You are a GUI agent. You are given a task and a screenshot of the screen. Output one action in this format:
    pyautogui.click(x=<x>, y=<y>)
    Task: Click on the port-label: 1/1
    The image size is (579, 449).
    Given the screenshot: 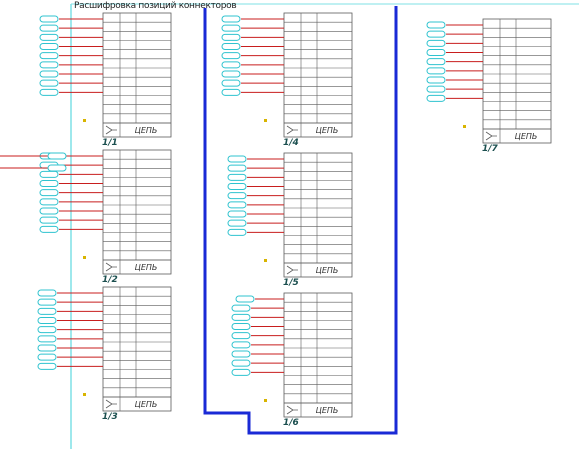 What is the action you would take?
    pyautogui.click(x=110, y=143)
    